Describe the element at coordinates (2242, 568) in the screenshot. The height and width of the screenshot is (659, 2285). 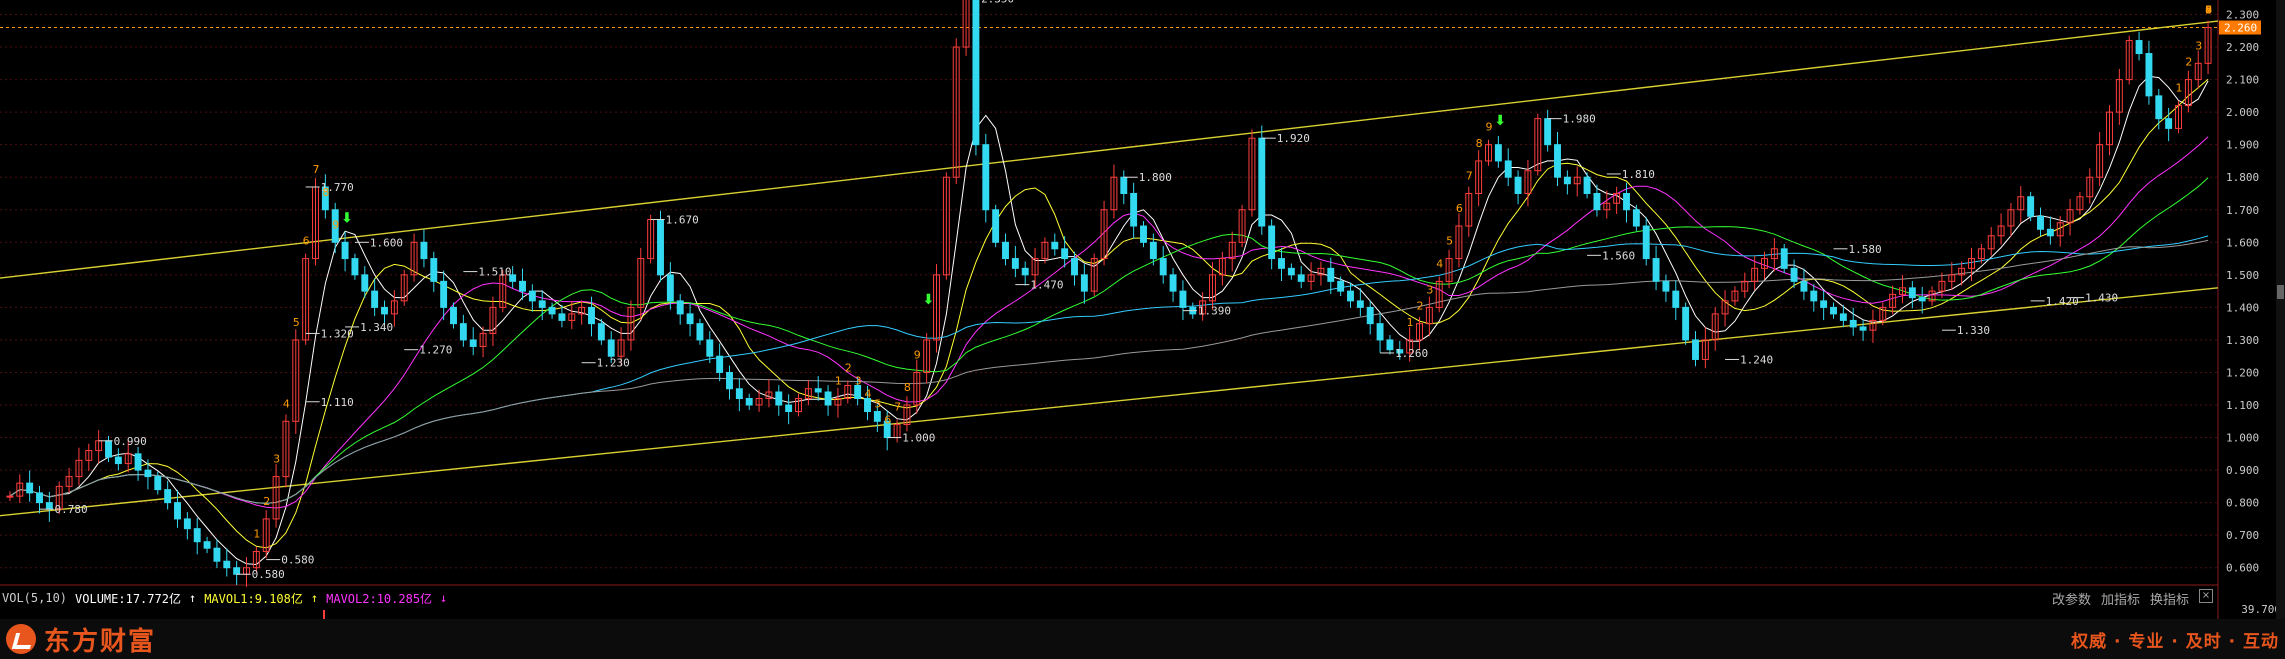
I see `y-tick-label: 0.600` at that location.